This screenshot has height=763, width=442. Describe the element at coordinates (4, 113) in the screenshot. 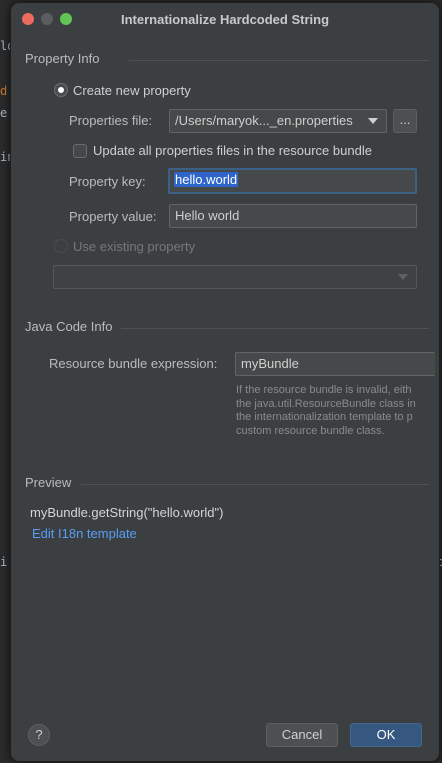

I see `editor-fragment: e` at that location.